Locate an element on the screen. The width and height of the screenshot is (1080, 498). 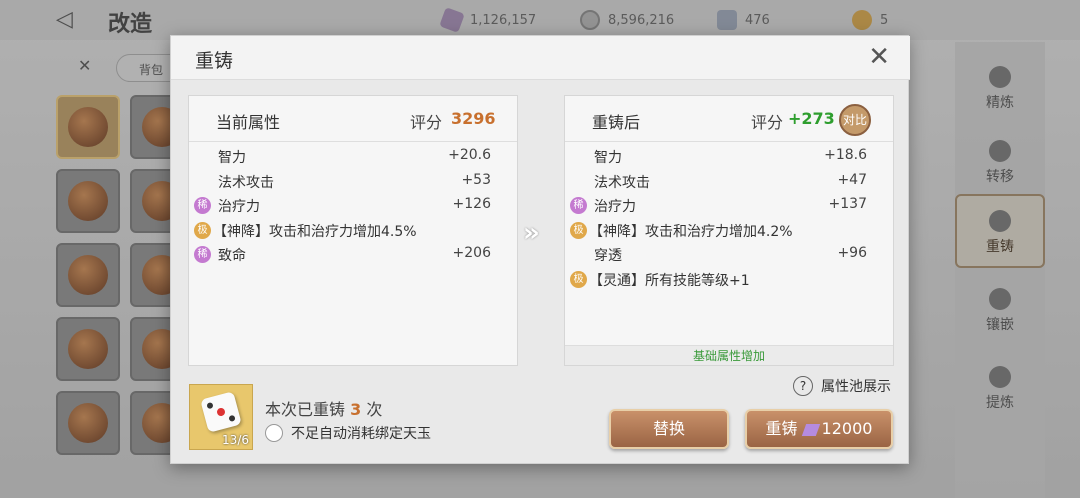
reforge-count-prefix: 本次已重铸 is located at coordinates (305, 409).